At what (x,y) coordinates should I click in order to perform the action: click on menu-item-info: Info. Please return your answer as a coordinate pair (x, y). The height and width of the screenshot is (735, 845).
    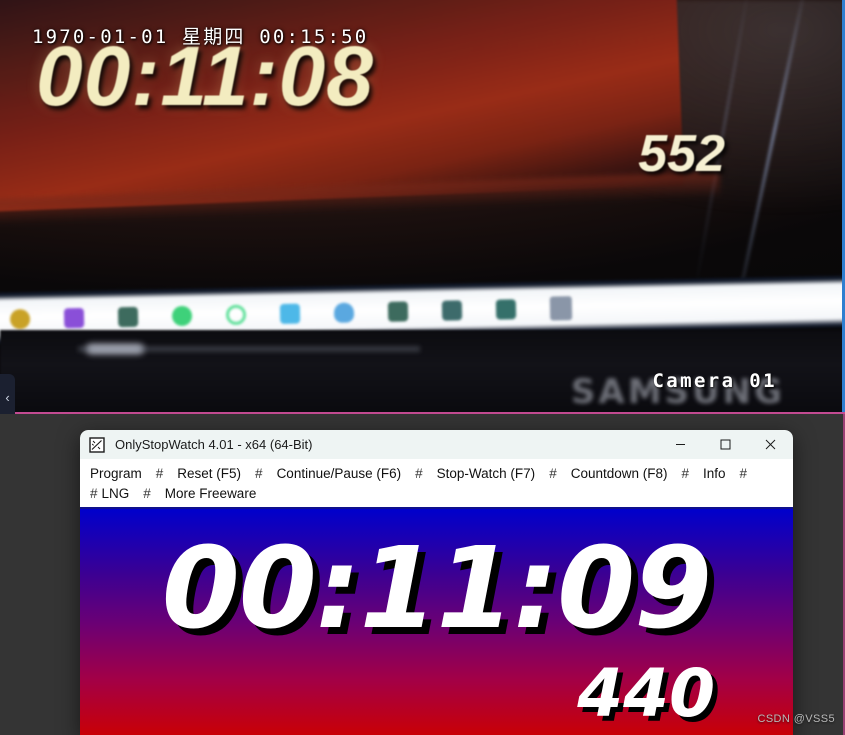
    Looking at the image, I should click on (714, 473).